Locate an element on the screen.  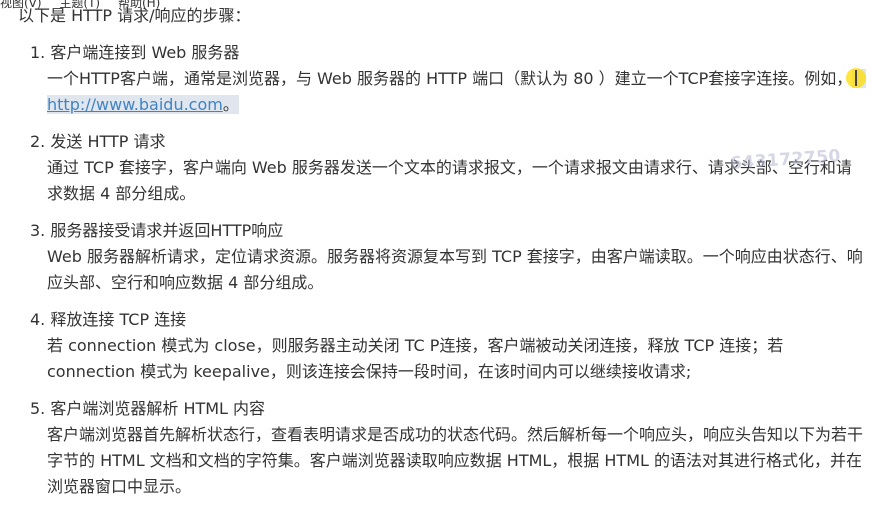
step-title: 4. 释放连接 TCP 连接 is located at coordinates (108, 319).